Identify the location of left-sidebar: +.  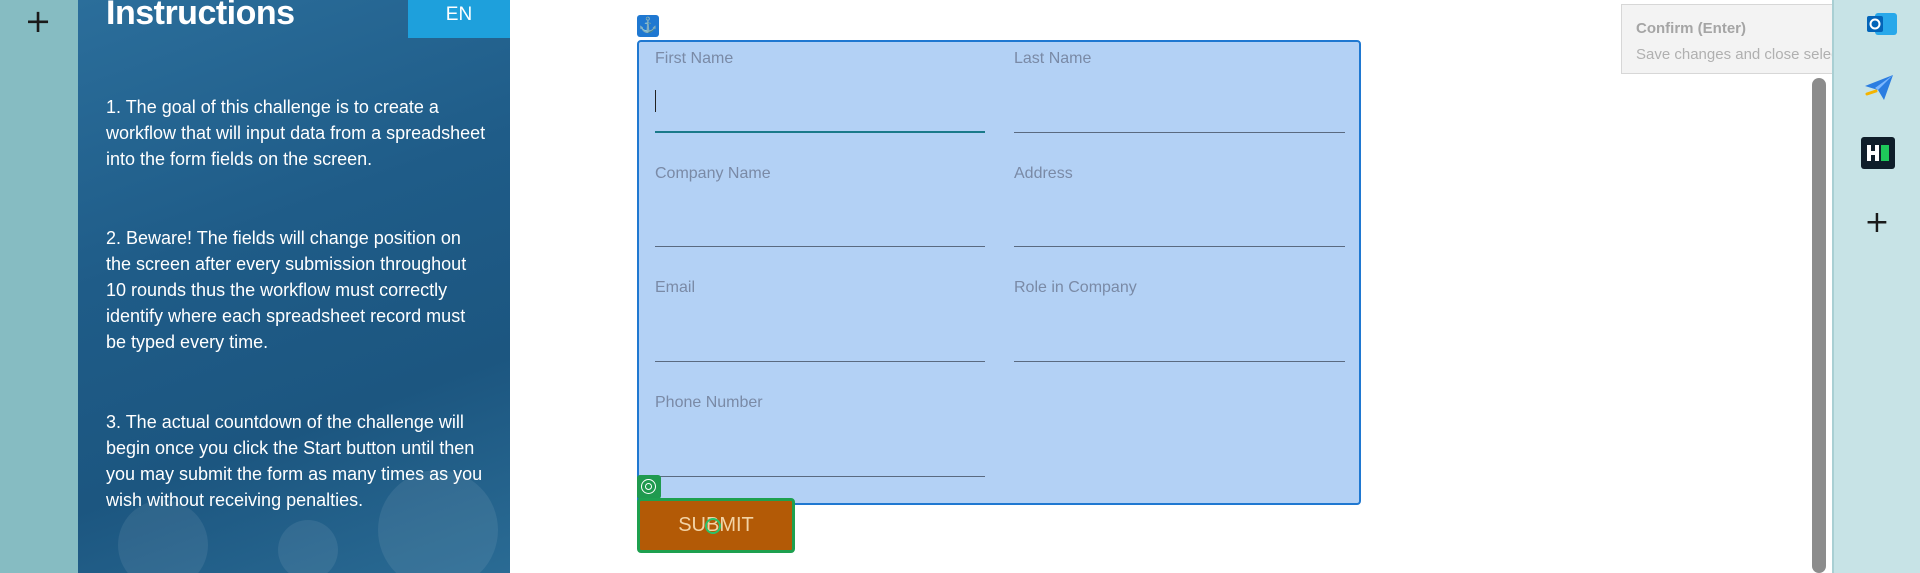
(39, 286).